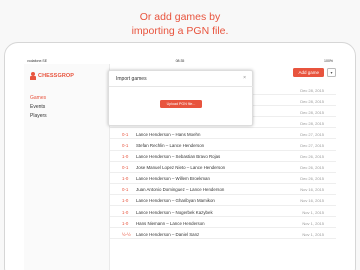 This screenshot has width=360, height=270. What do you see at coordinates (126, 234) in the screenshot?
I see `game-result: ½-½` at bounding box center [126, 234].